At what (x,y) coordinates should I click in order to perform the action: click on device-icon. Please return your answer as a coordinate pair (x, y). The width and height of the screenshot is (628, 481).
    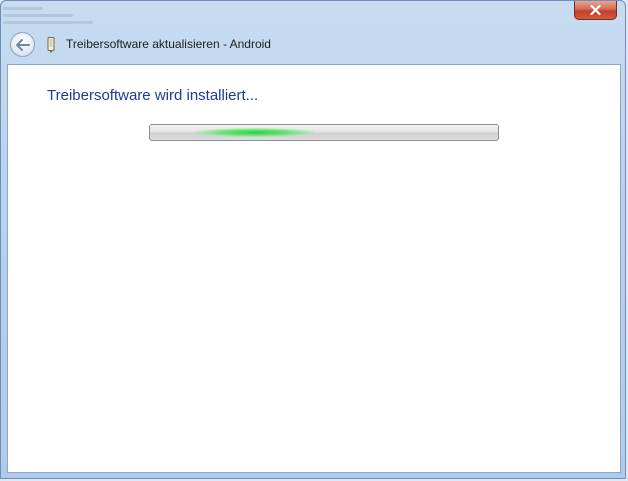
    Looking at the image, I should click on (51, 45).